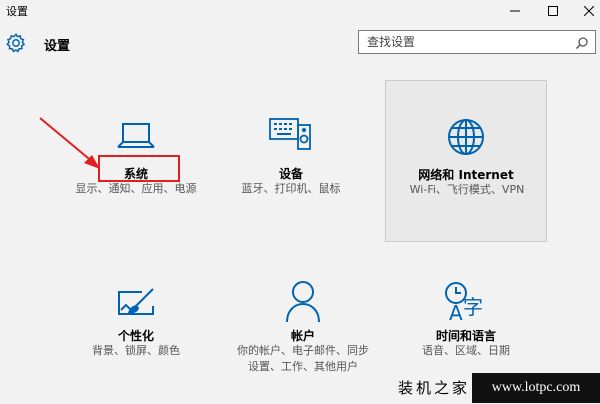  I want to click on annotation-arrow-icon, so click(69, 143).